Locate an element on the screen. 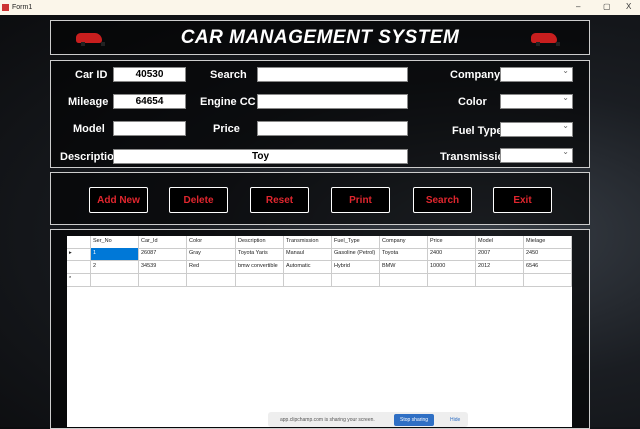 The image size is (640, 429). new-row: * is located at coordinates (319, 280).